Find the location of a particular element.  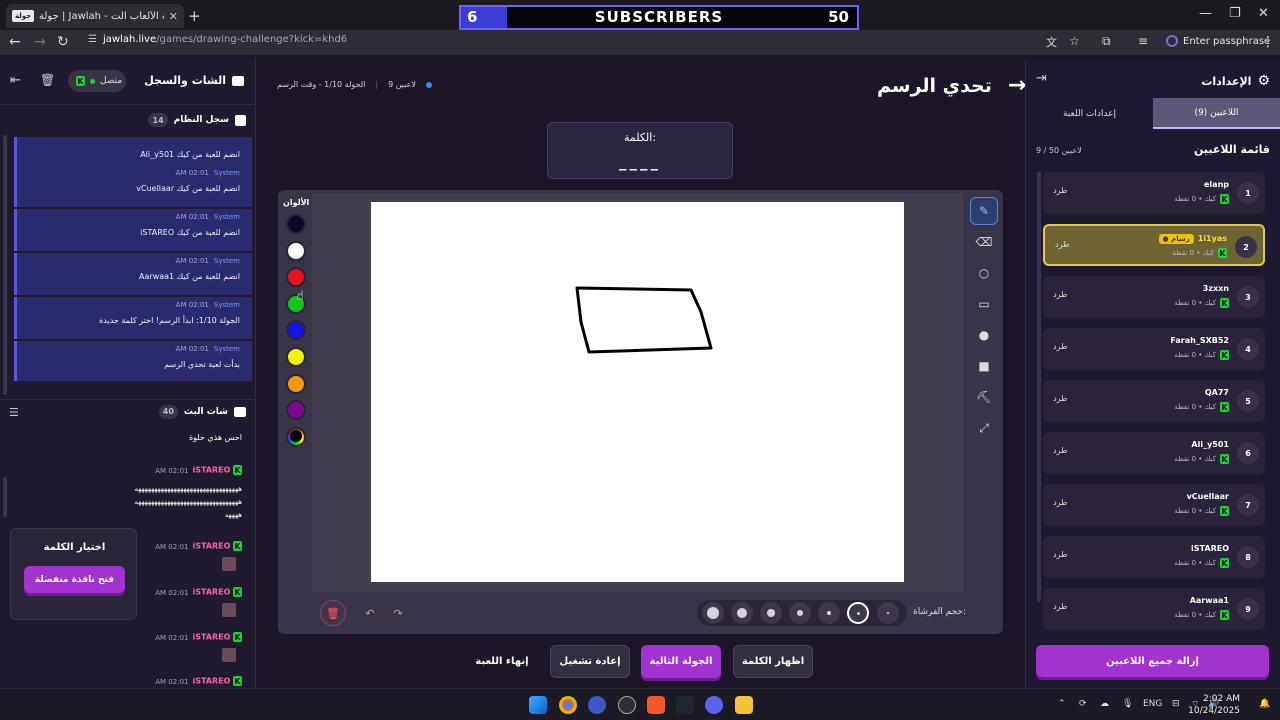

end-game-button: إنهاء اللعبة is located at coordinates (502, 661).